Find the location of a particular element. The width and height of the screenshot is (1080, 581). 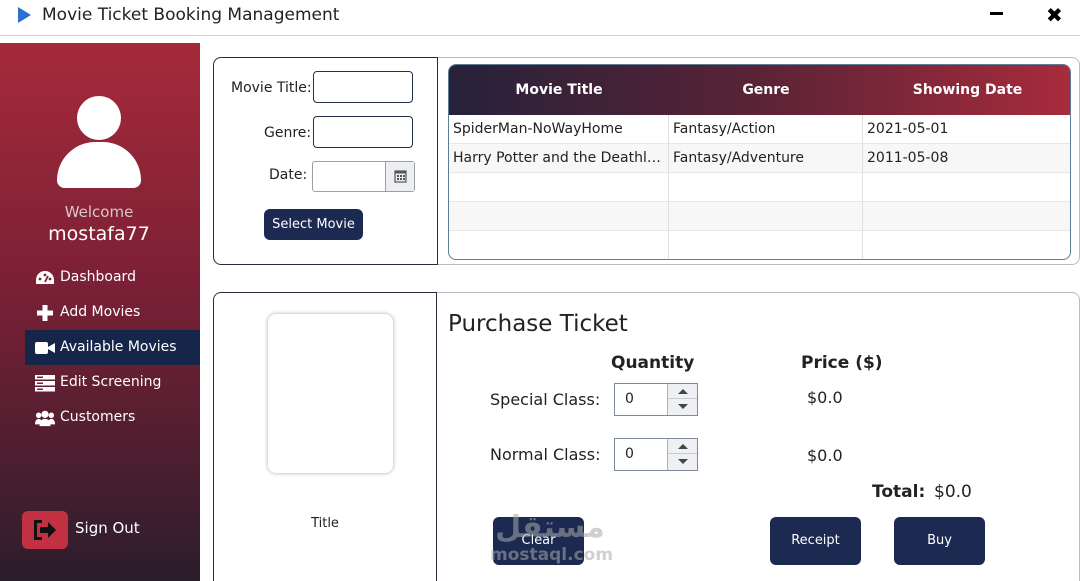

column-header-movie-title: Movie Title is located at coordinates (559, 90).